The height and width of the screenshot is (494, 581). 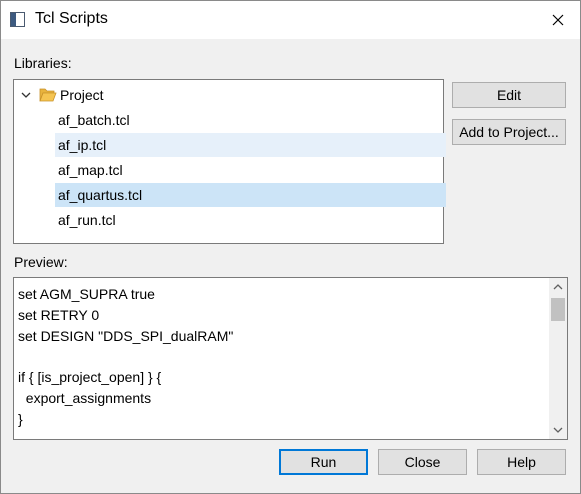 I want to click on close-icon, so click(x=558, y=20).